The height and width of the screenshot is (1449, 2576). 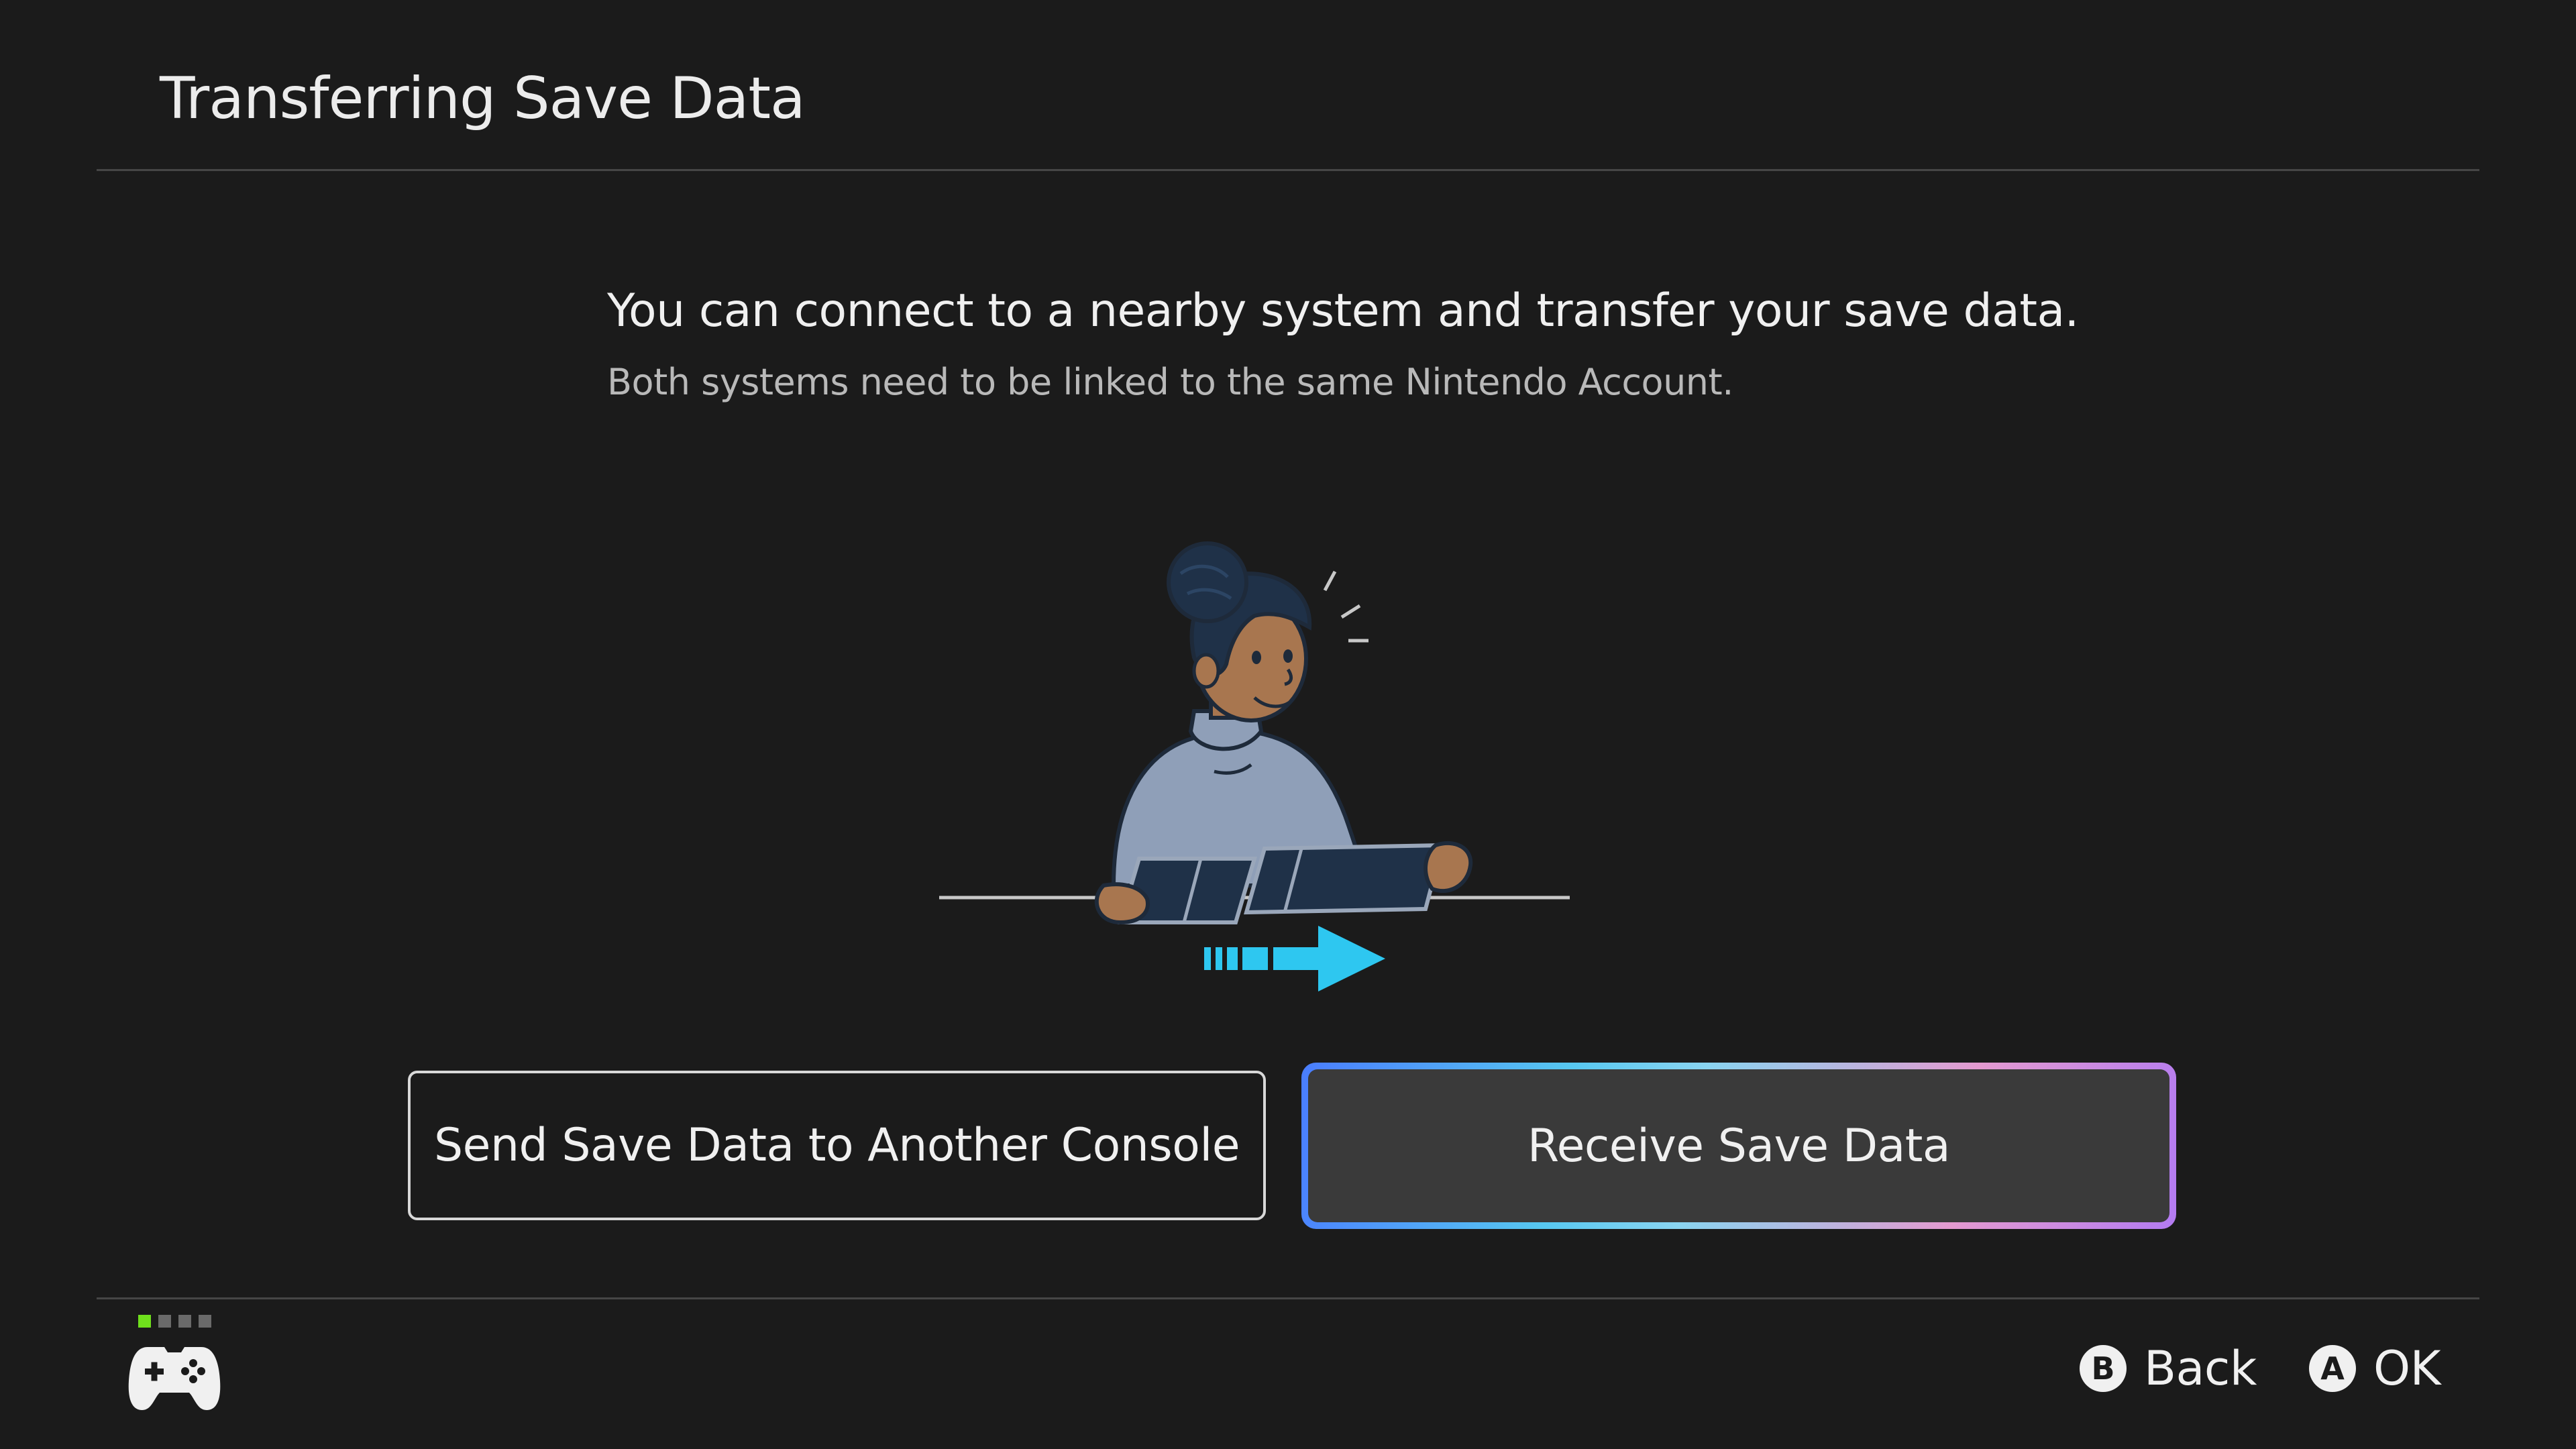 What do you see at coordinates (1207, 582) in the screenshot?
I see `hair-bun` at bounding box center [1207, 582].